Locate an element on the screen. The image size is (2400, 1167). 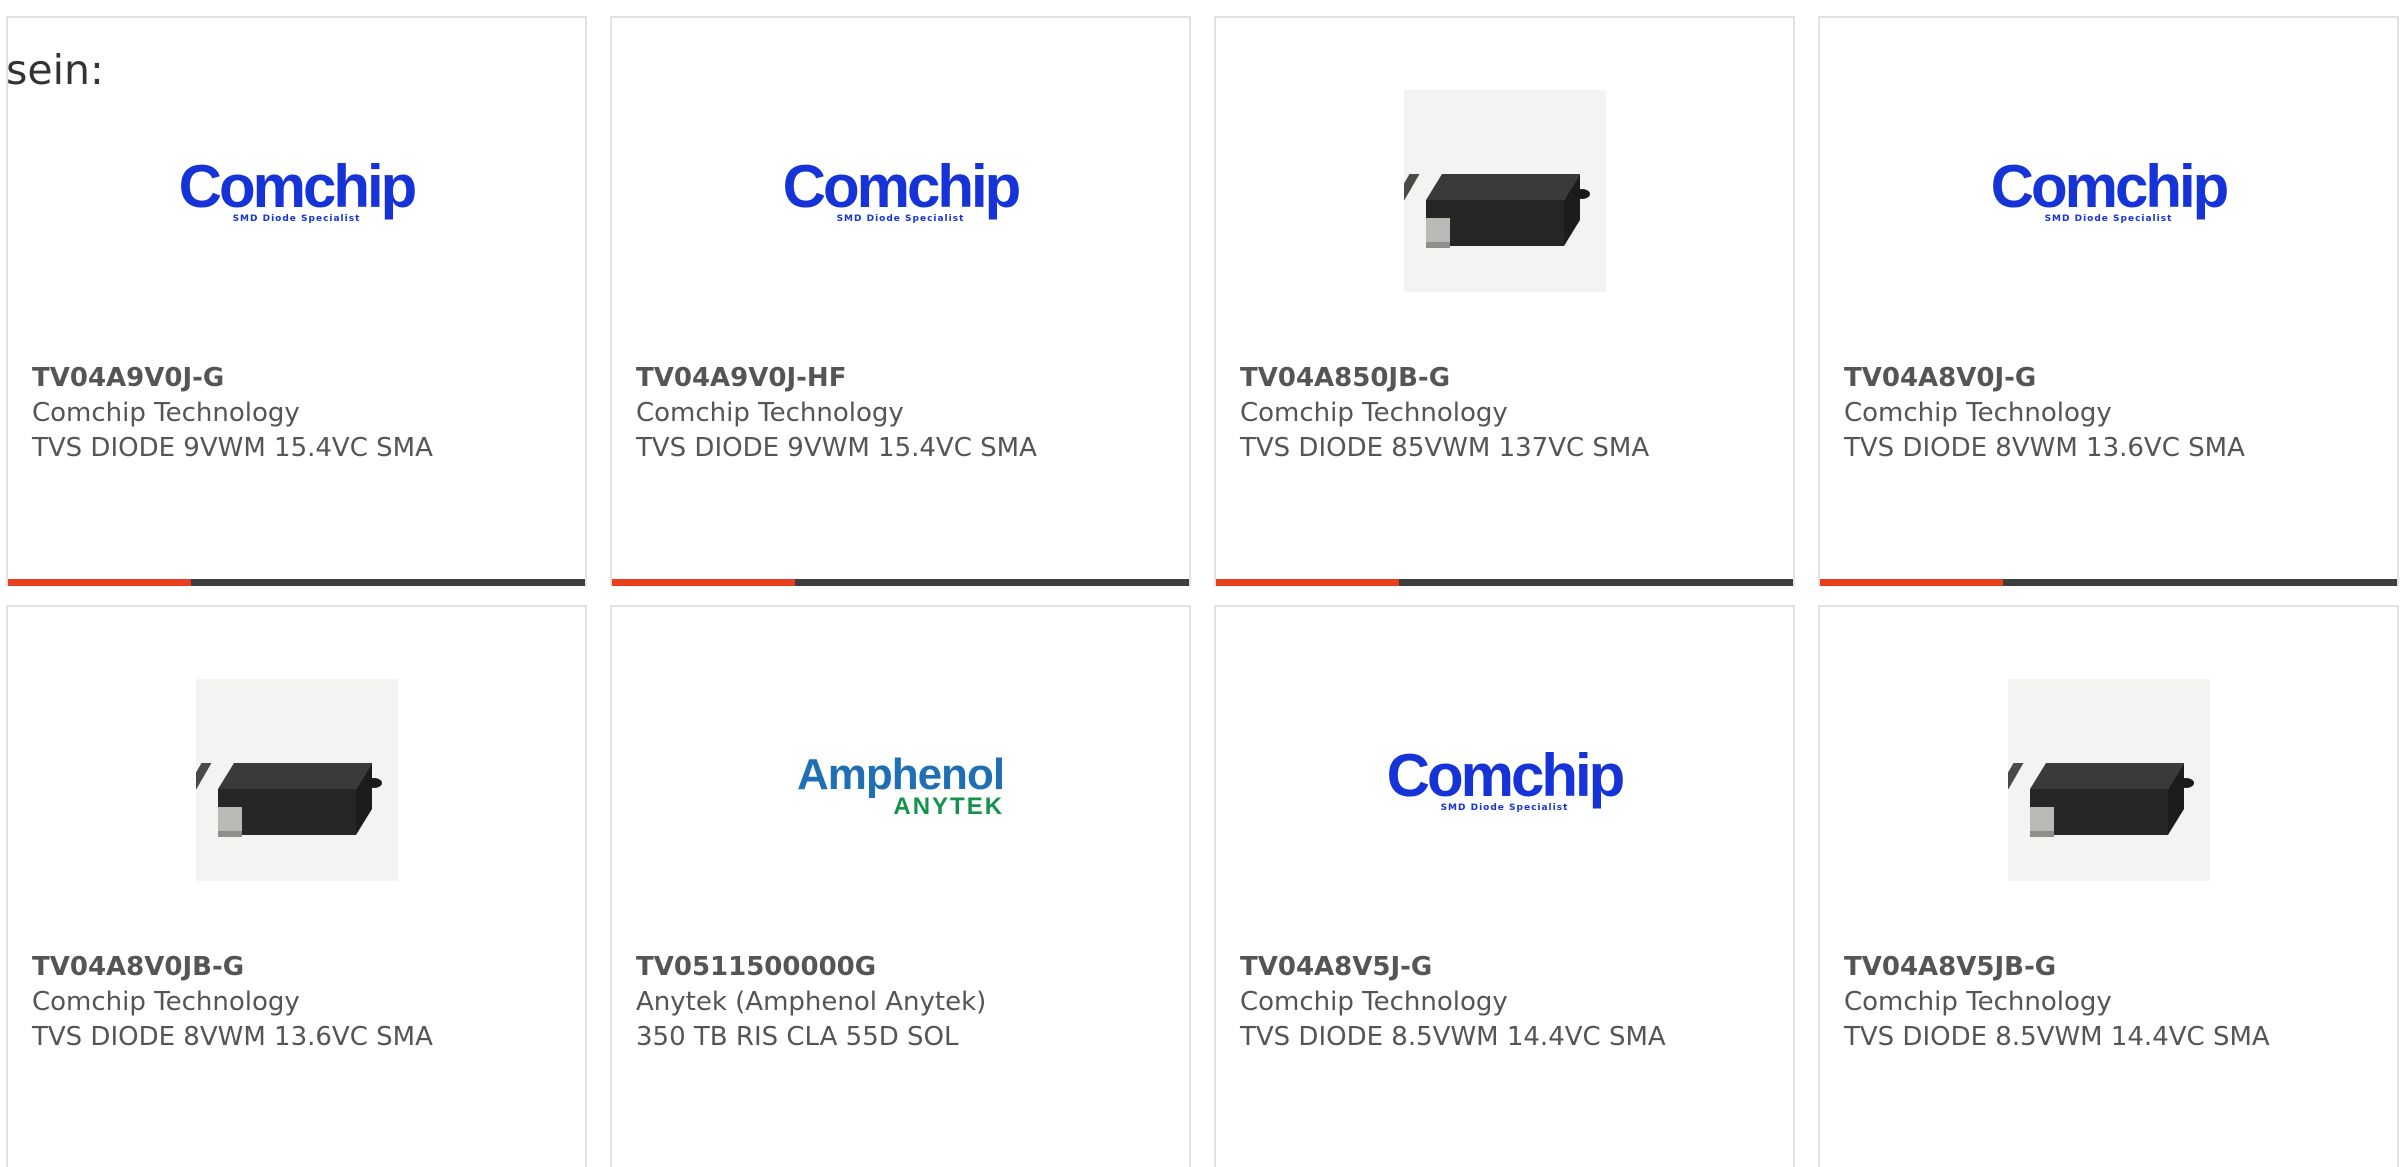
logo-word: Amphenol is located at coordinates (900, 774).